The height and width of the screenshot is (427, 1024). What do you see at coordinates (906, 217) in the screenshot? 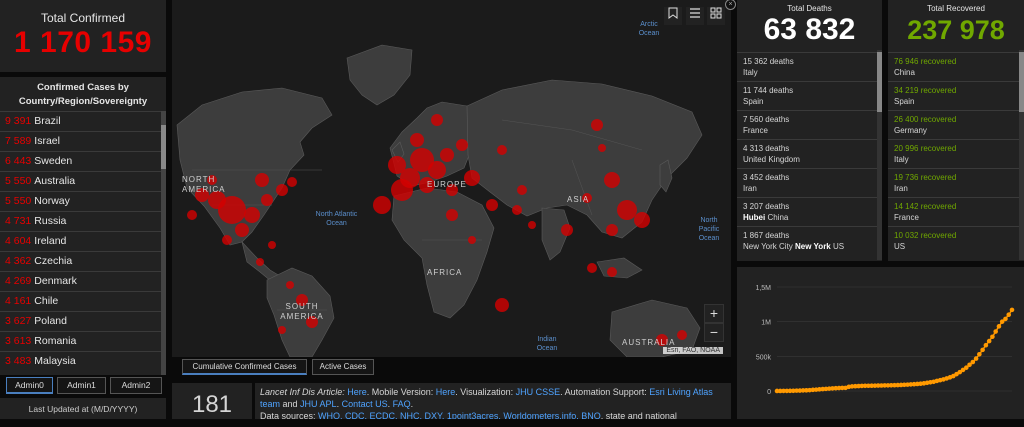
I see `recovered-place-name: France` at bounding box center [906, 217].